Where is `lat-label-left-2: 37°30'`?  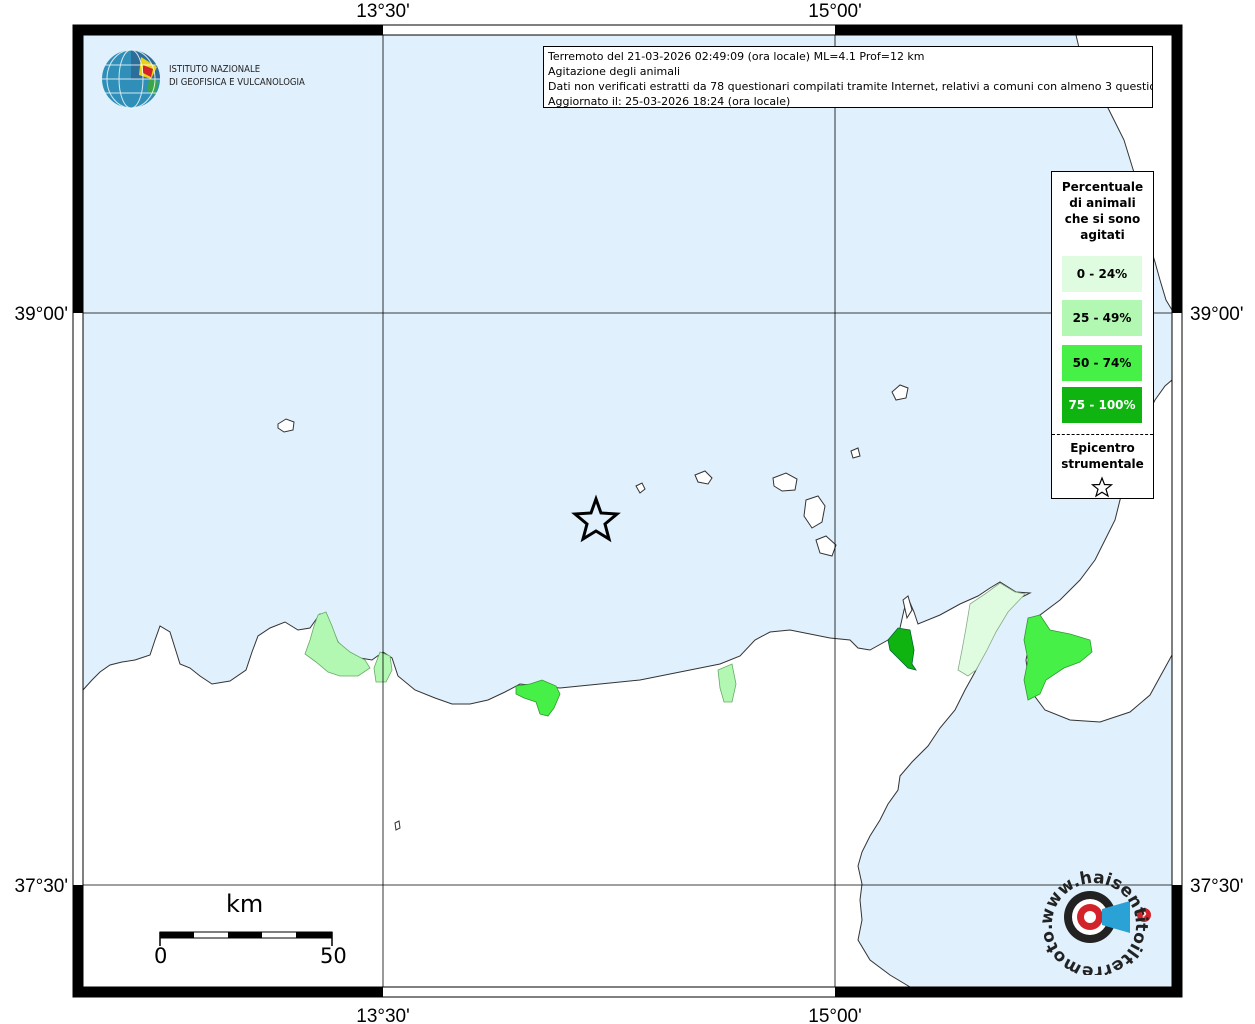 lat-label-left-2: 37°30' is located at coordinates (42, 886).